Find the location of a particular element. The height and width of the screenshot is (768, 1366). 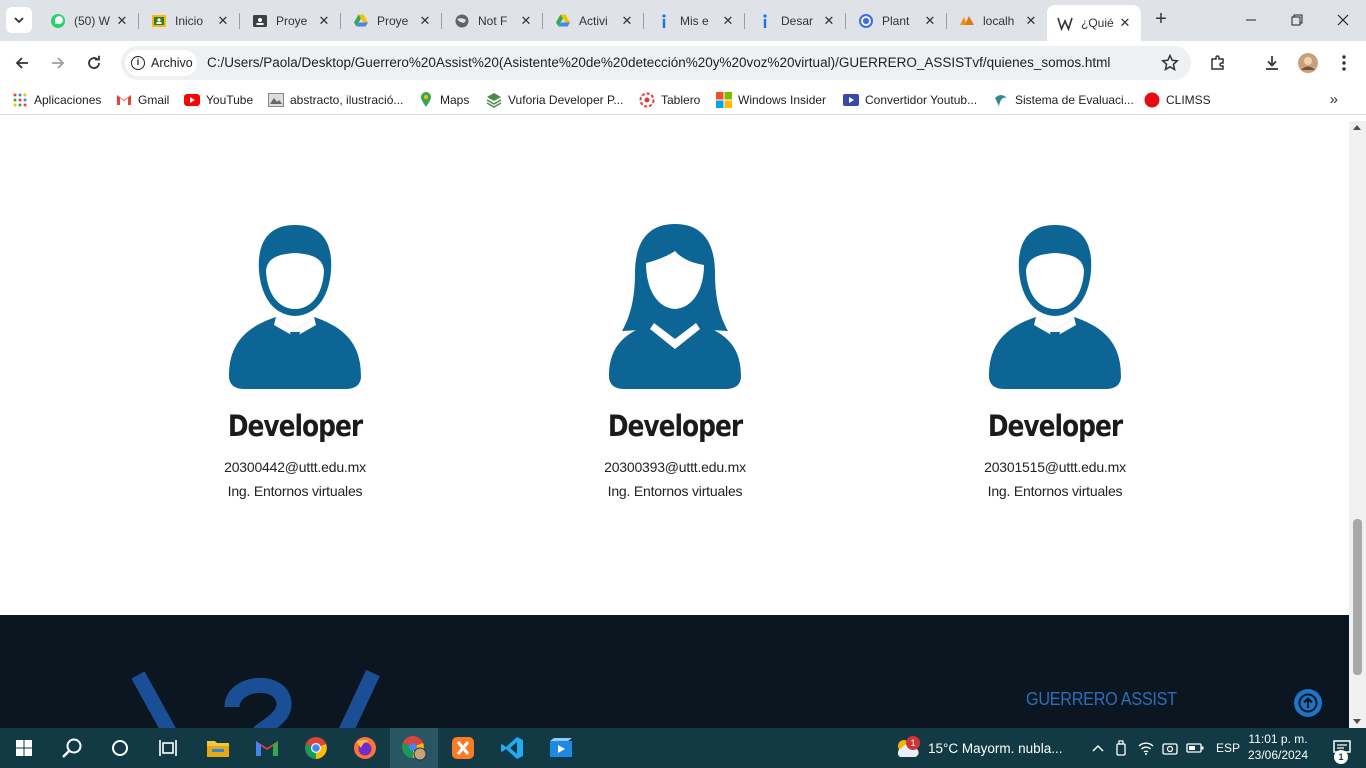

arrow-left-icon is located at coordinates (21, 63).